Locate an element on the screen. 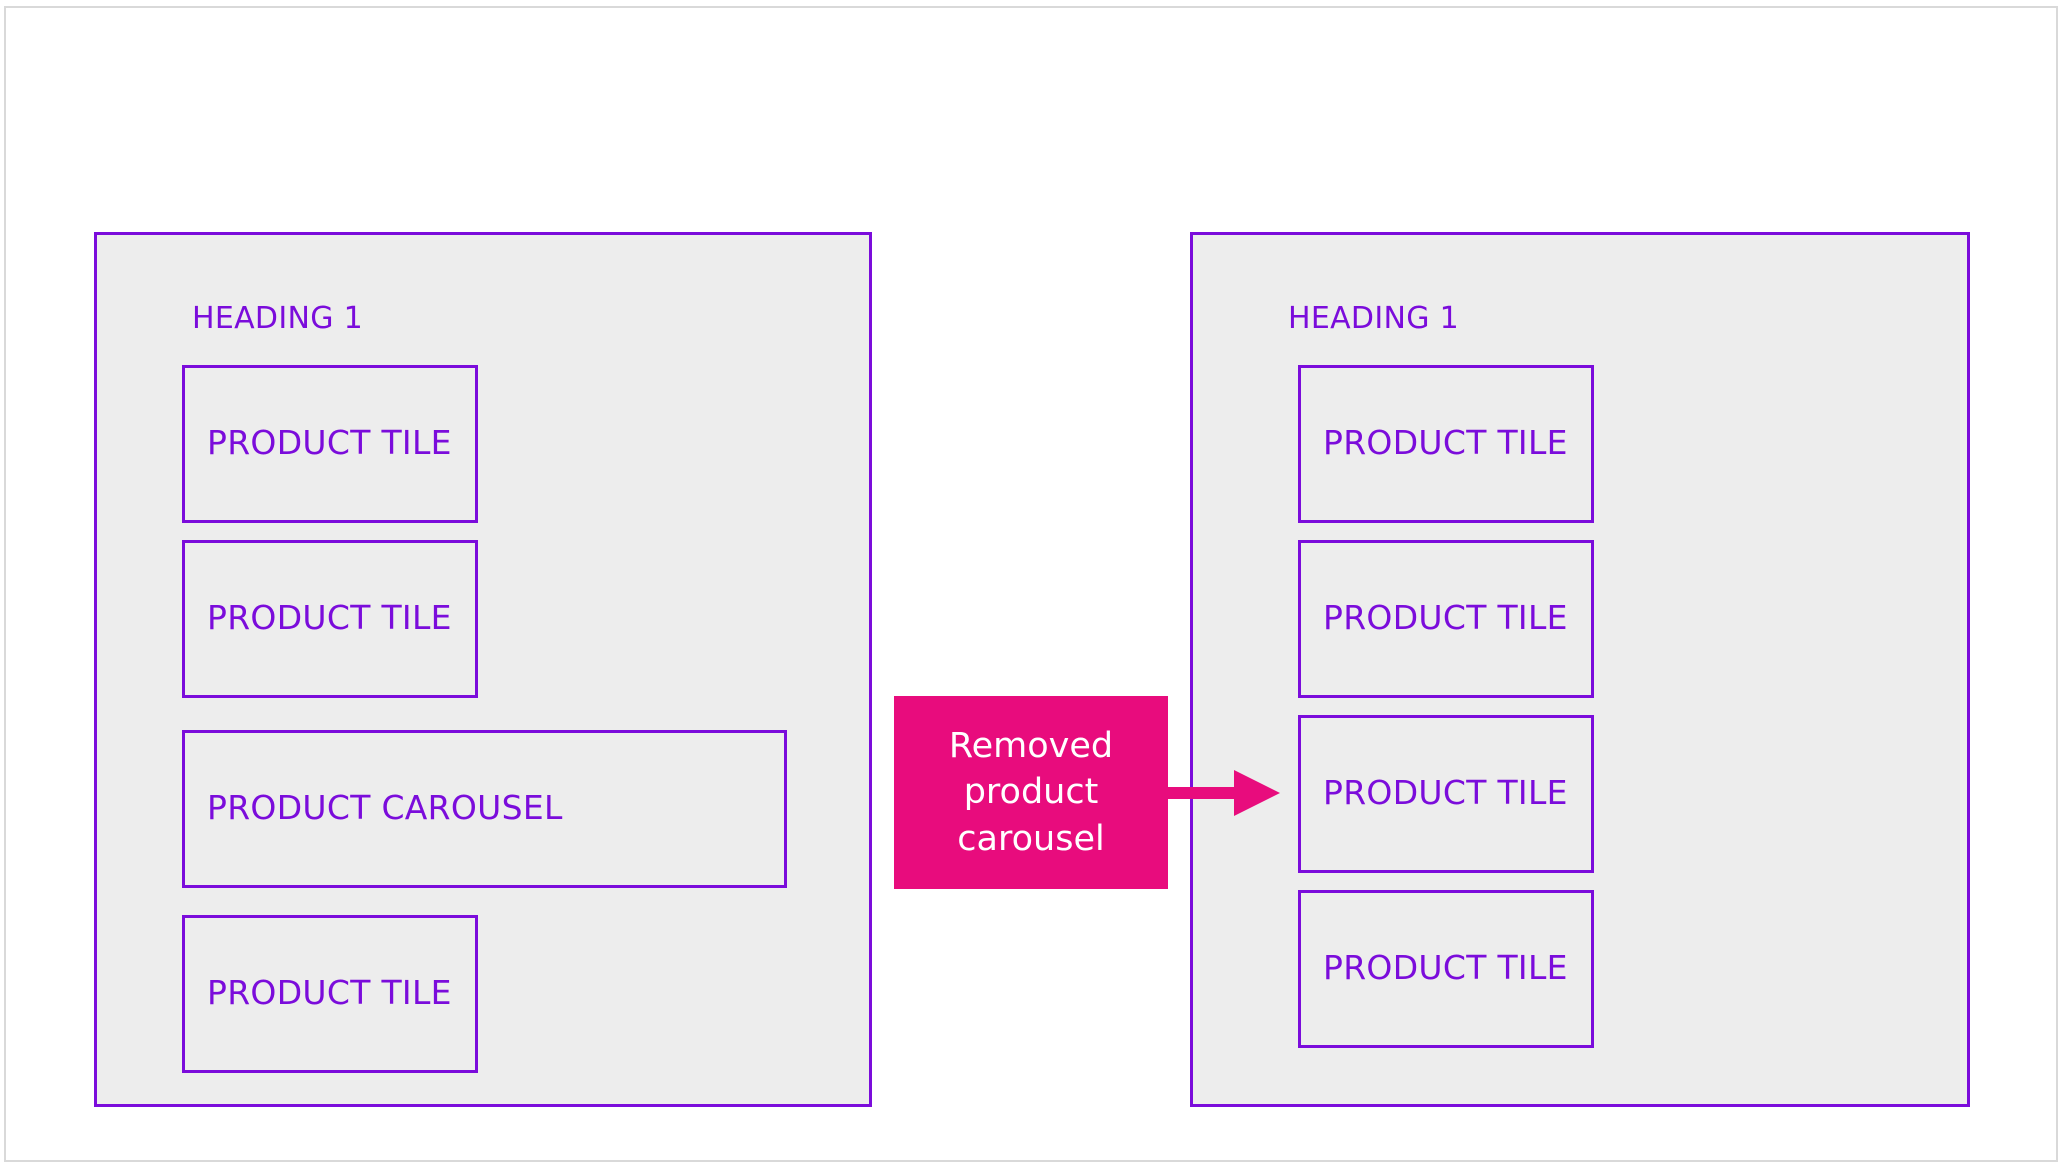 This screenshot has width=2063, height=1168. control-product-tile-2: PRODUCT TILE is located at coordinates (330, 619).